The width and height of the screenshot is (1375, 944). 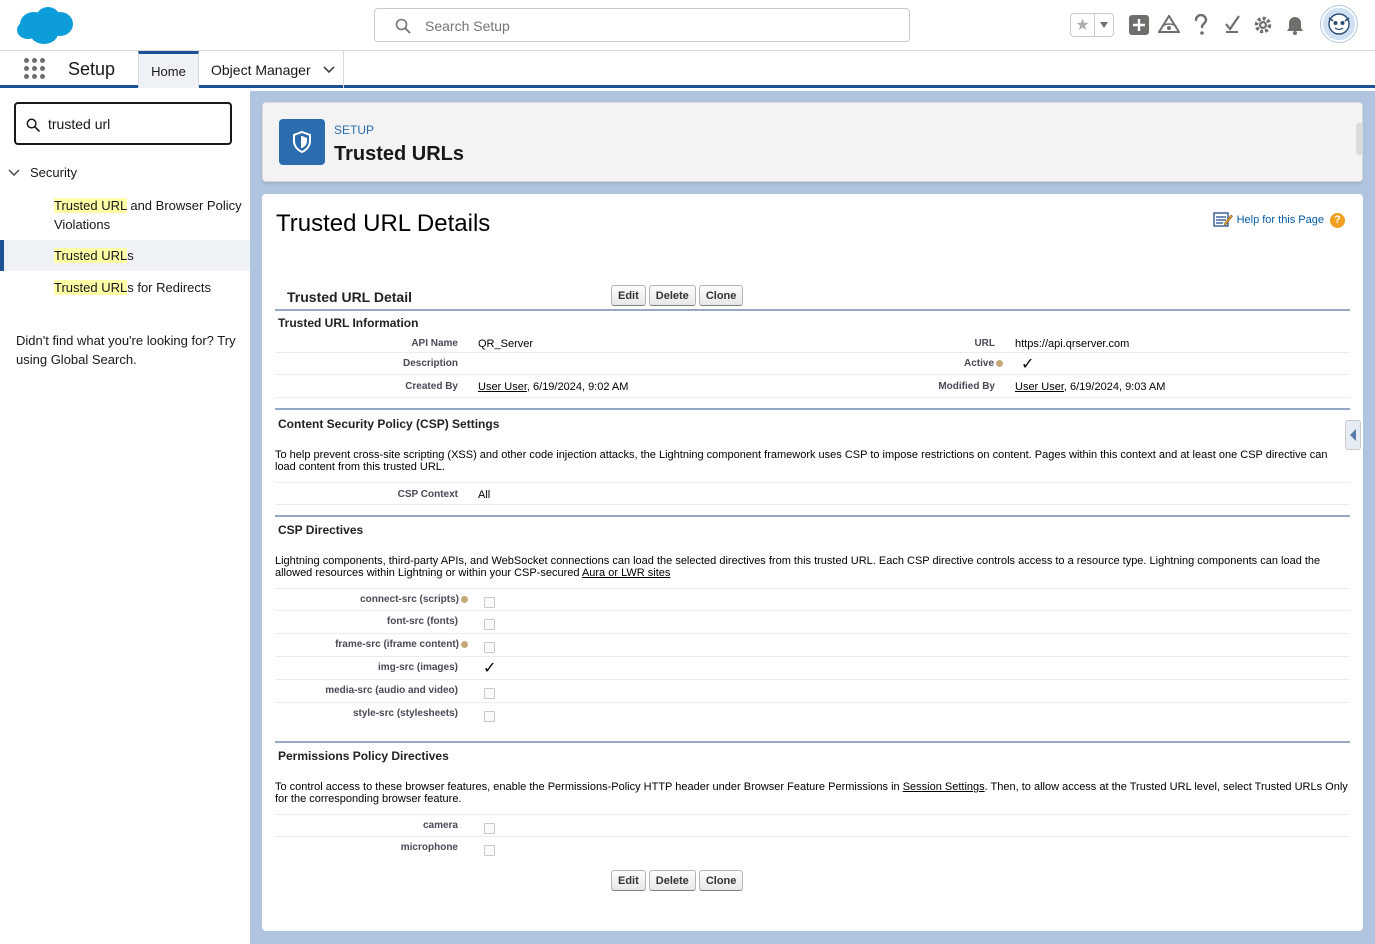 I want to click on feature-label: microphone, so click(x=429, y=847).